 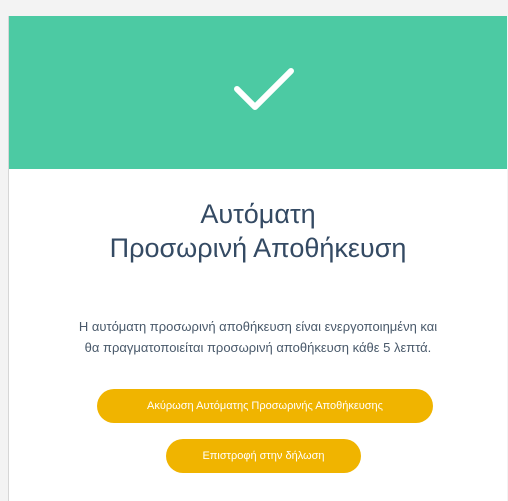 What do you see at coordinates (264, 89) in the screenshot?
I see `checkmark-icon` at bounding box center [264, 89].